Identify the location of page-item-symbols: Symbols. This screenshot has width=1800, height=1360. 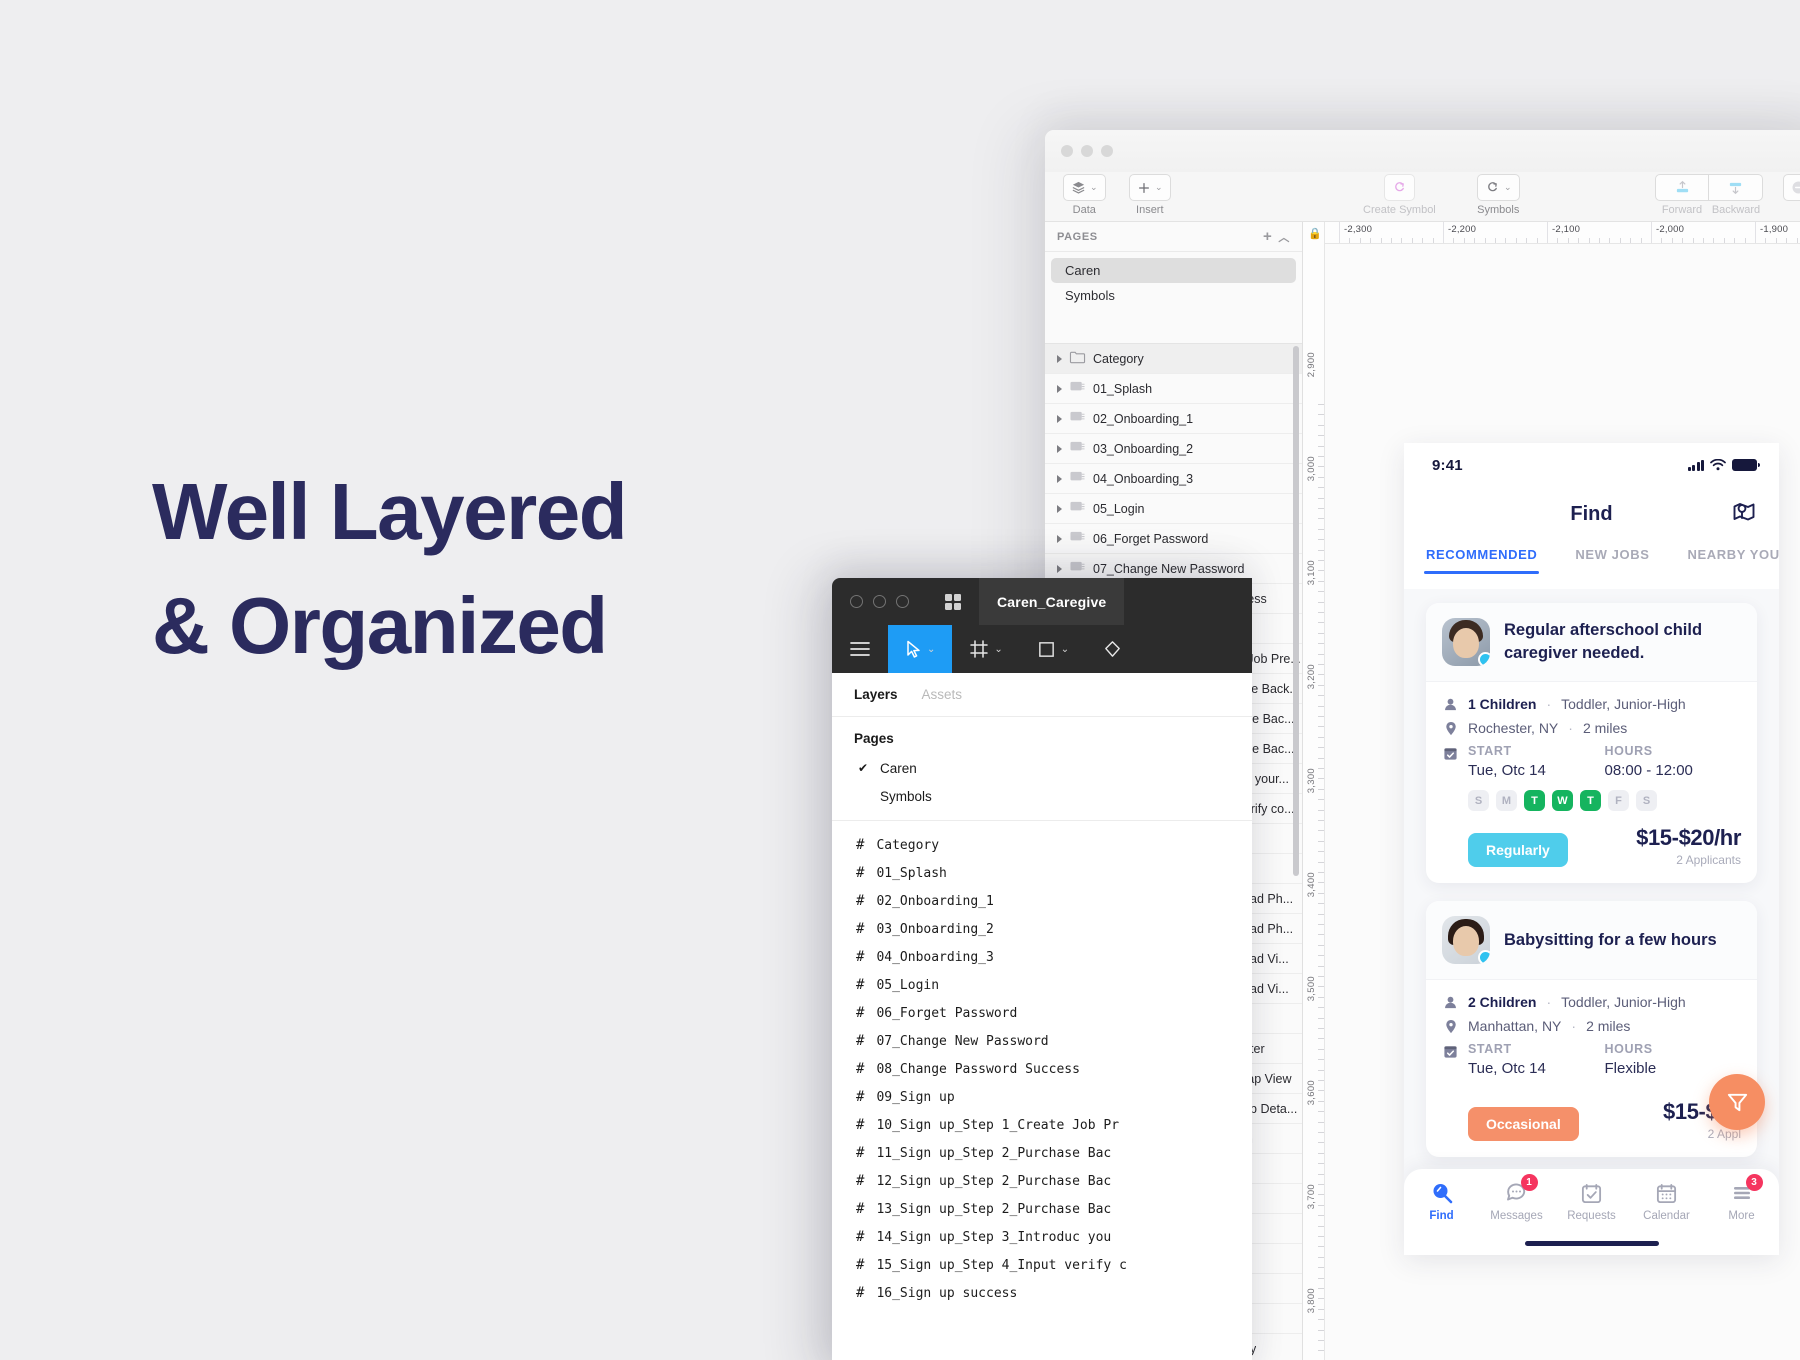
(1173, 295).